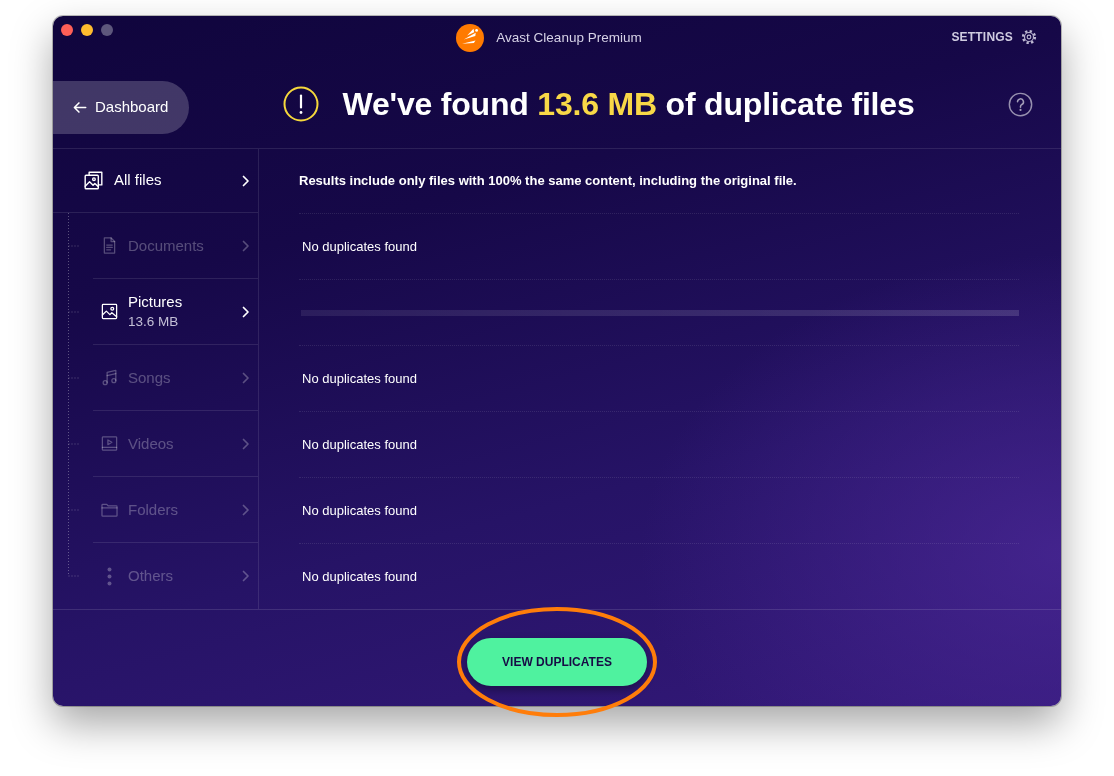 The width and height of the screenshot is (1114, 776). Describe the element at coordinates (109, 576) in the screenshot. I see `more-dots-icon` at that location.